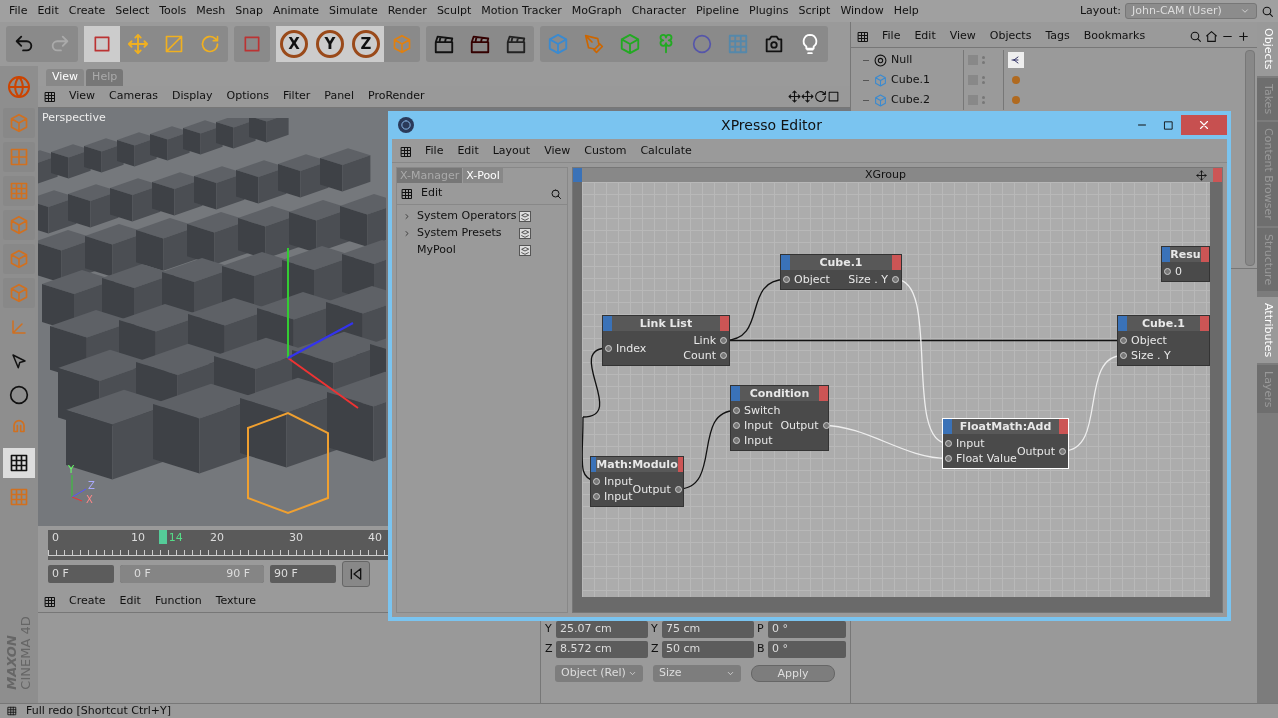  Describe the element at coordinates (814, 11) in the screenshot. I see `menu-item: Script` at that location.